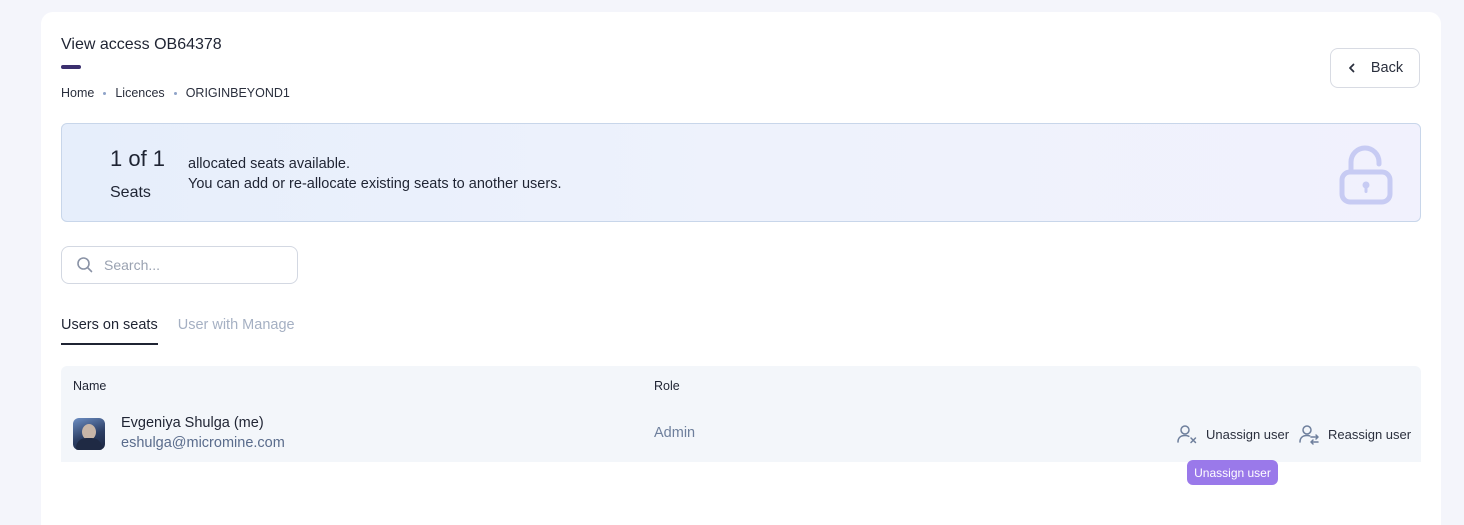 The height and width of the screenshot is (525, 1464). What do you see at coordinates (667, 386) in the screenshot?
I see `column-header-role: Role` at bounding box center [667, 386].